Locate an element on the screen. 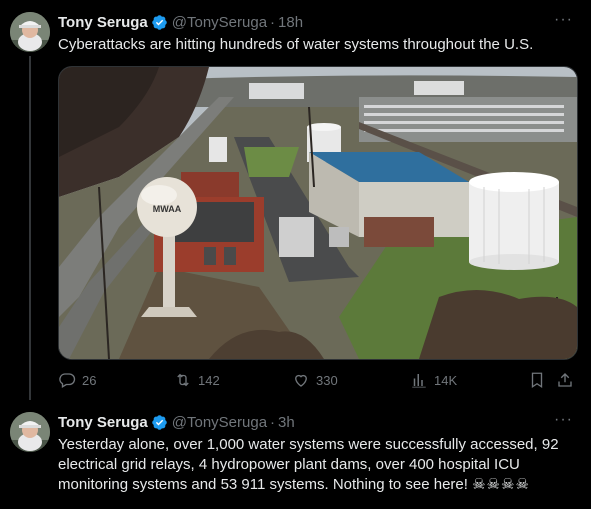 This screenshot has height=509, width=591. bookmark-button is located at coordinates (537, 380).